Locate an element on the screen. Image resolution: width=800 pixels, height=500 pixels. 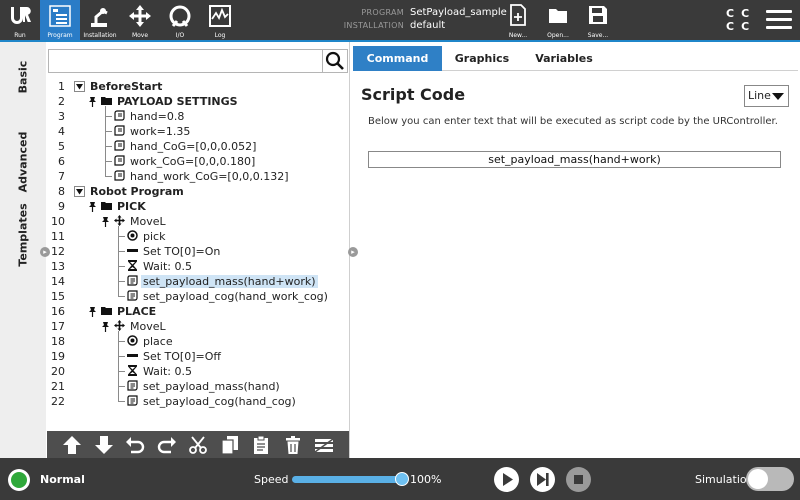
move-up-button is located at coordinates (72, 445).